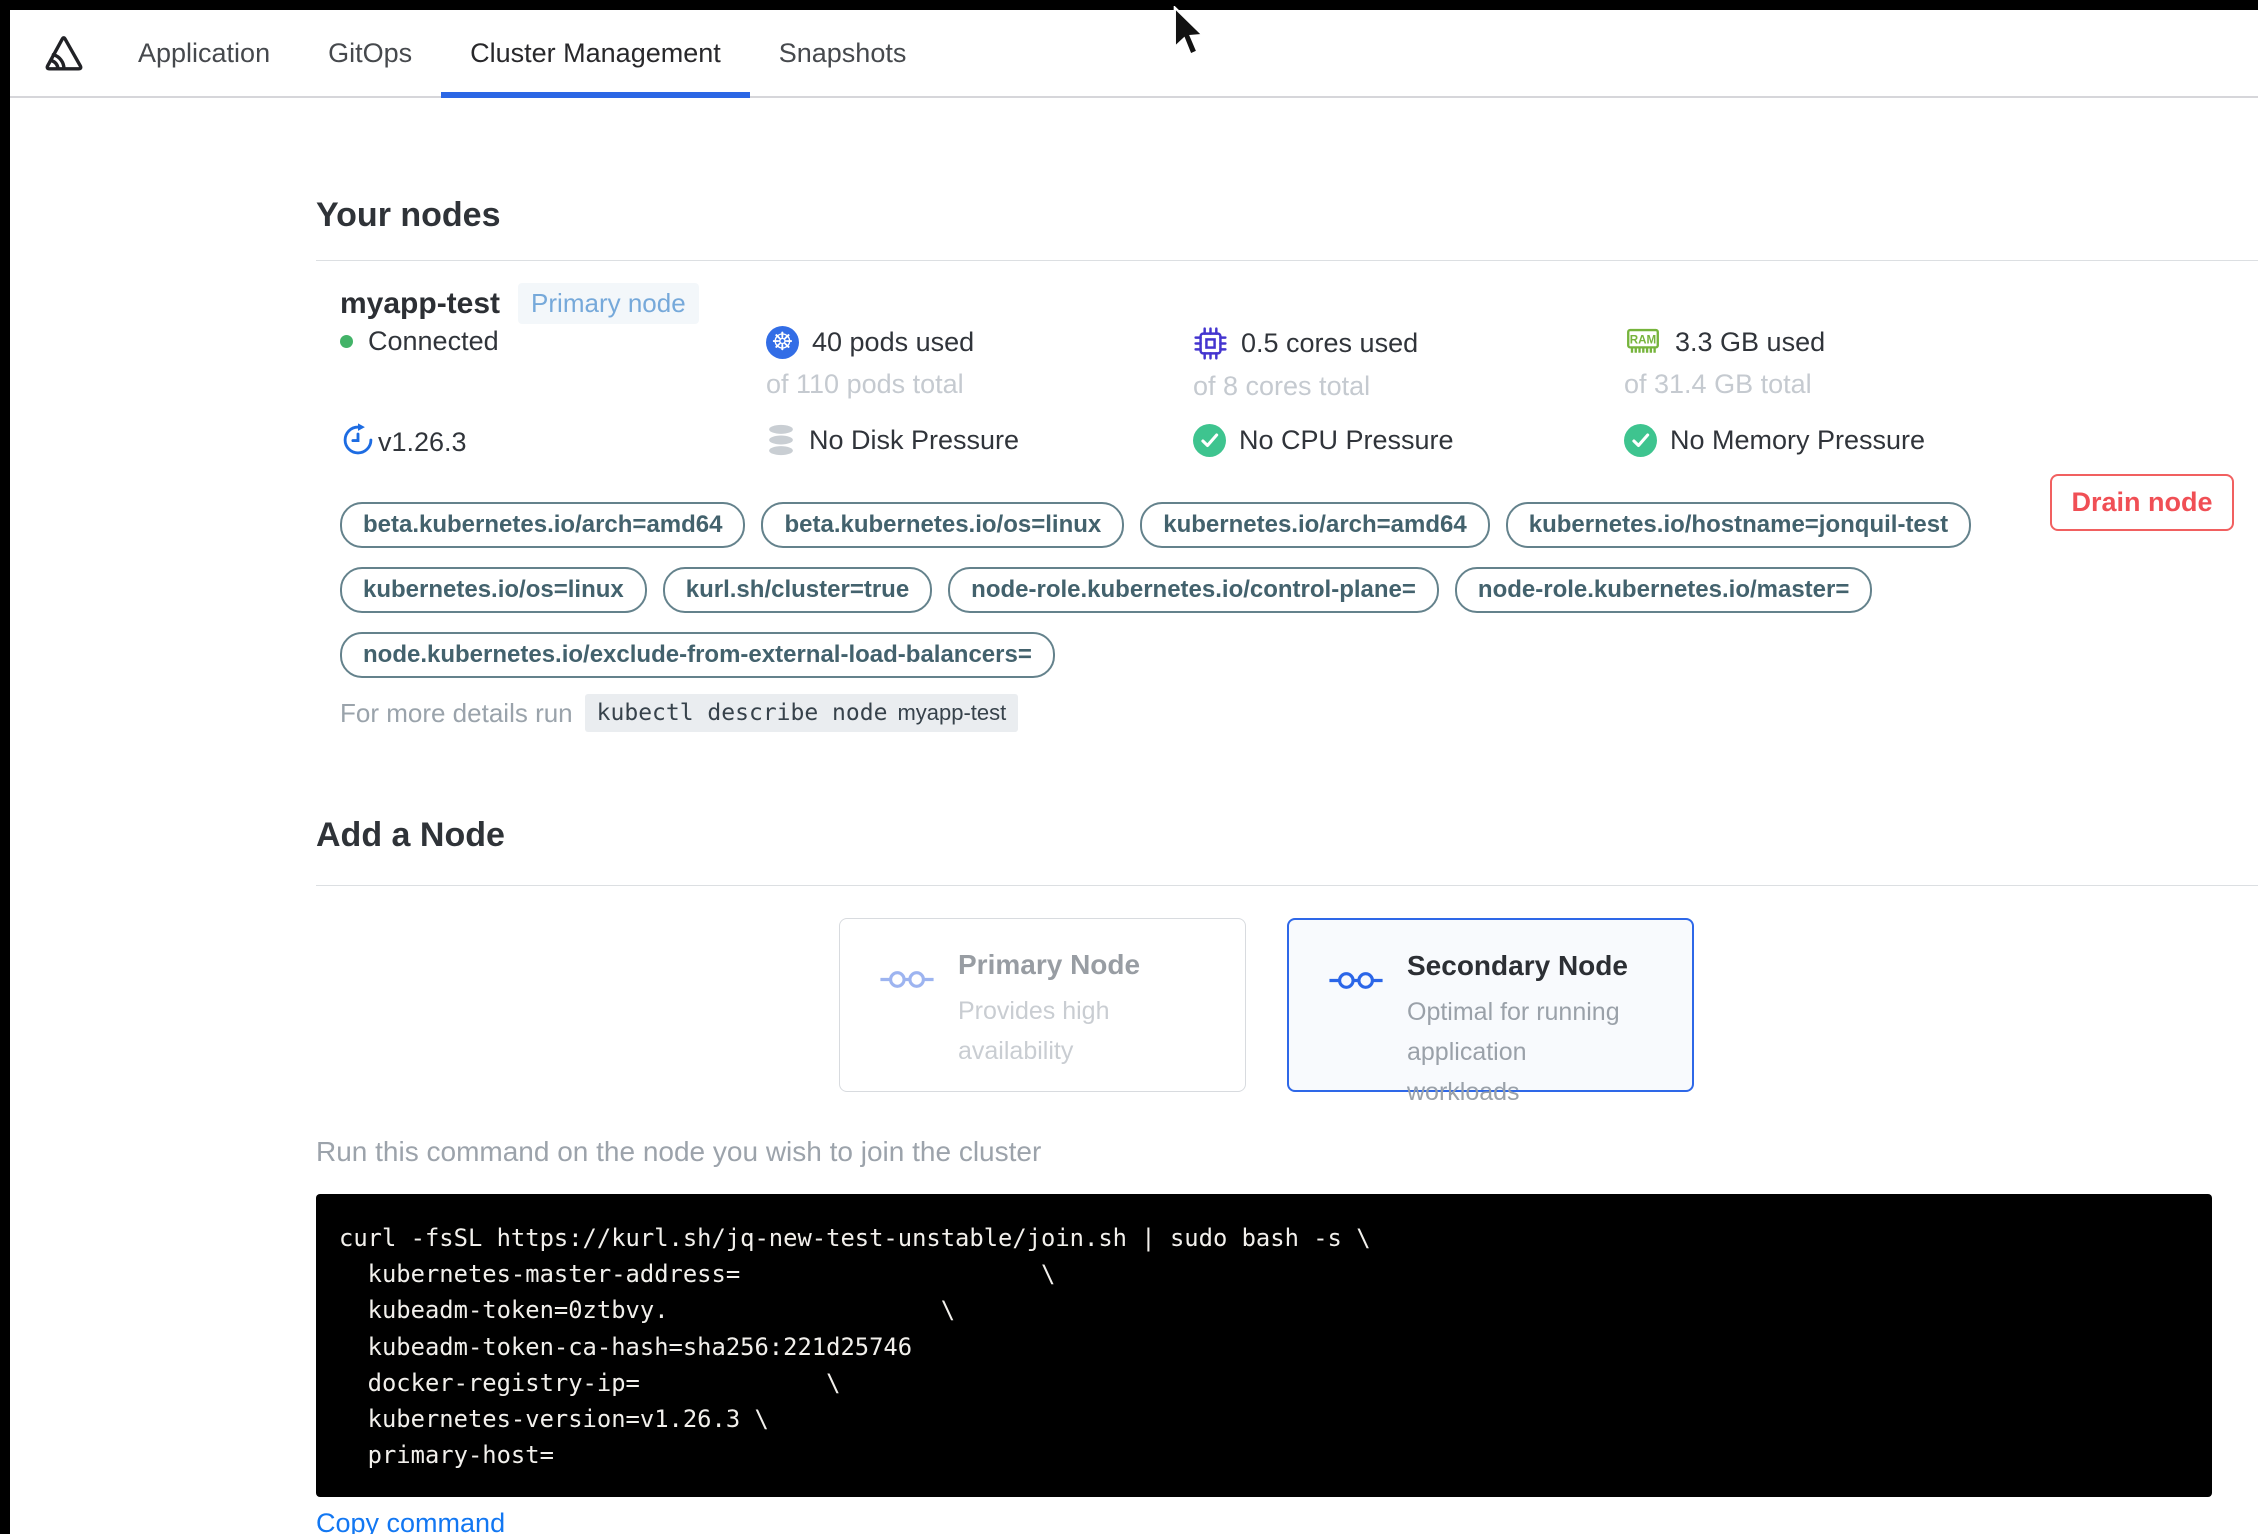  I want to click on pods-stat: ☸ 40 pods used of 110 pods total, so click(979, 364).